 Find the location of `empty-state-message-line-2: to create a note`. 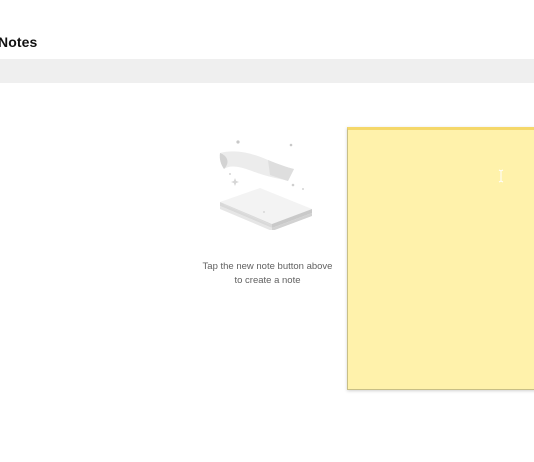

empty-state-message-line-2: to create a note is located at coordinates (267, 280).